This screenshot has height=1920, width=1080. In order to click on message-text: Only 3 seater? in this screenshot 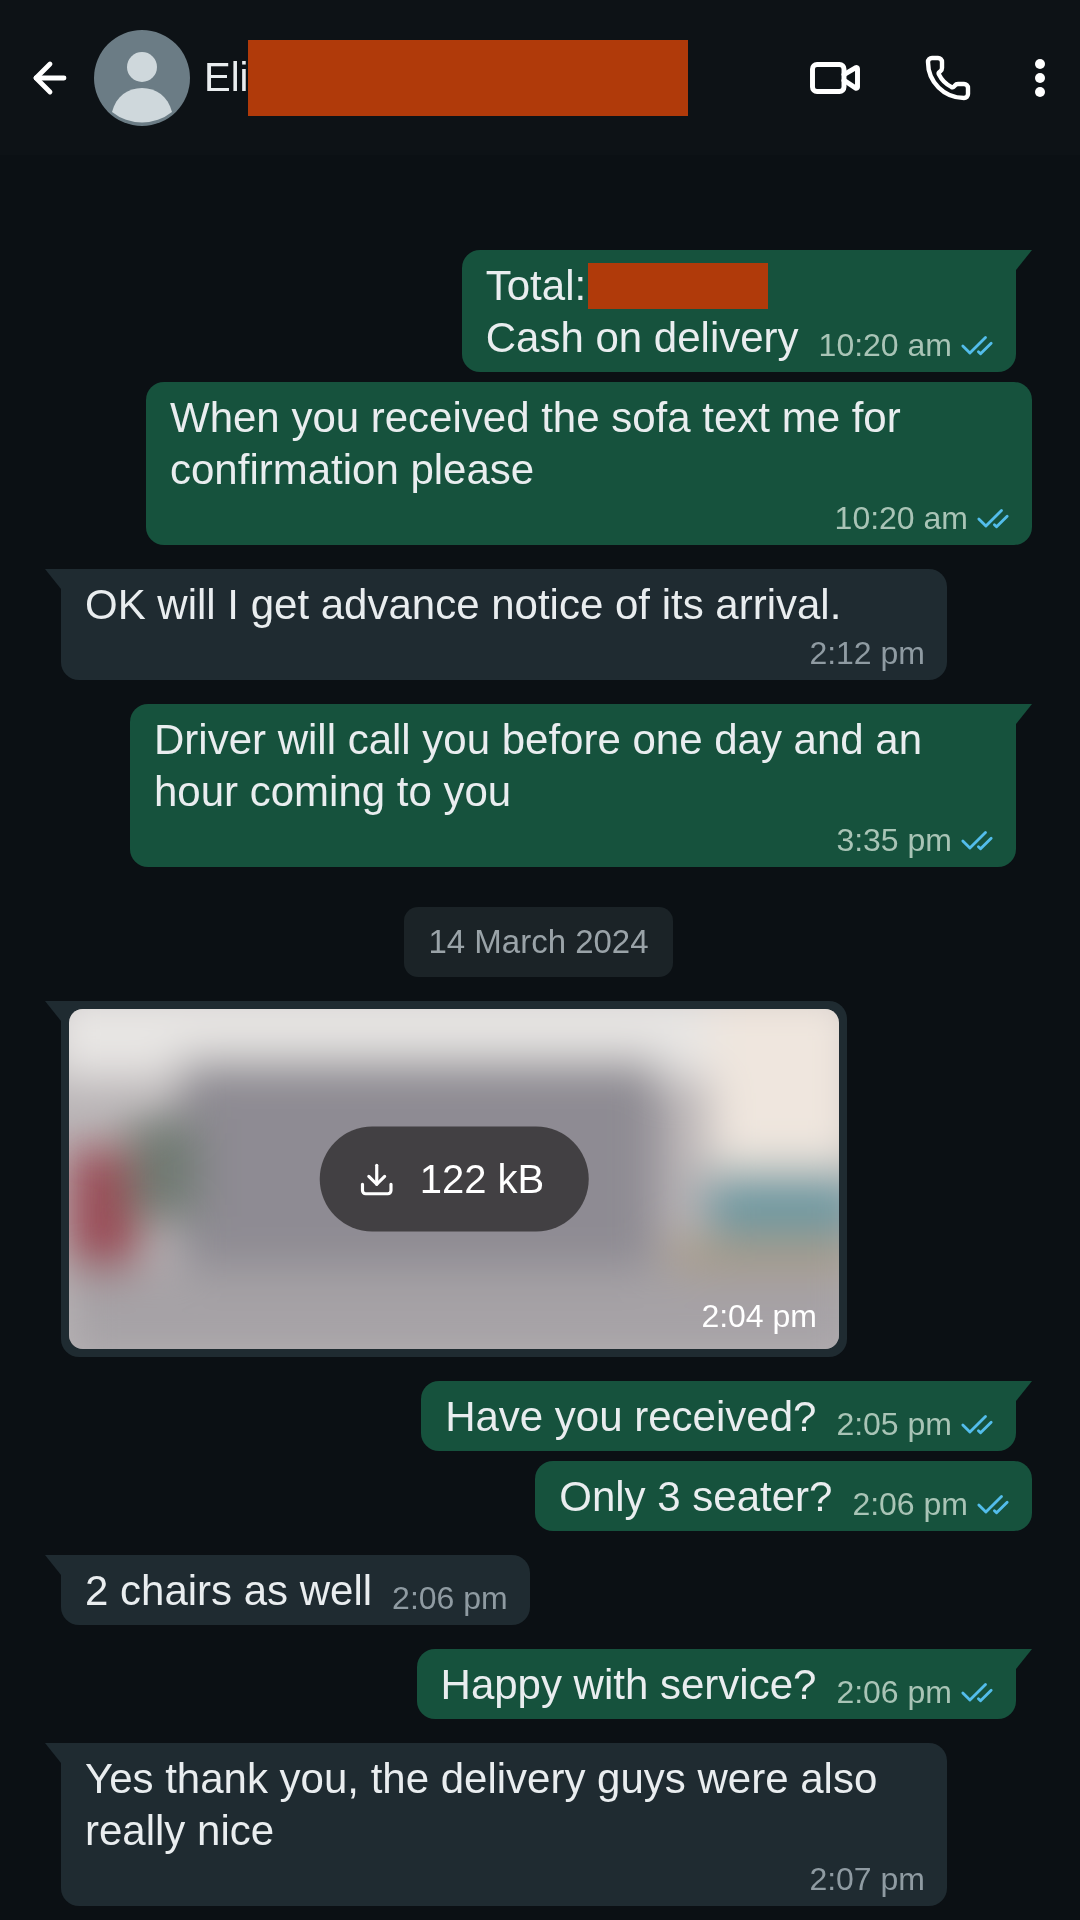, I will do `click(696, 1497)`.